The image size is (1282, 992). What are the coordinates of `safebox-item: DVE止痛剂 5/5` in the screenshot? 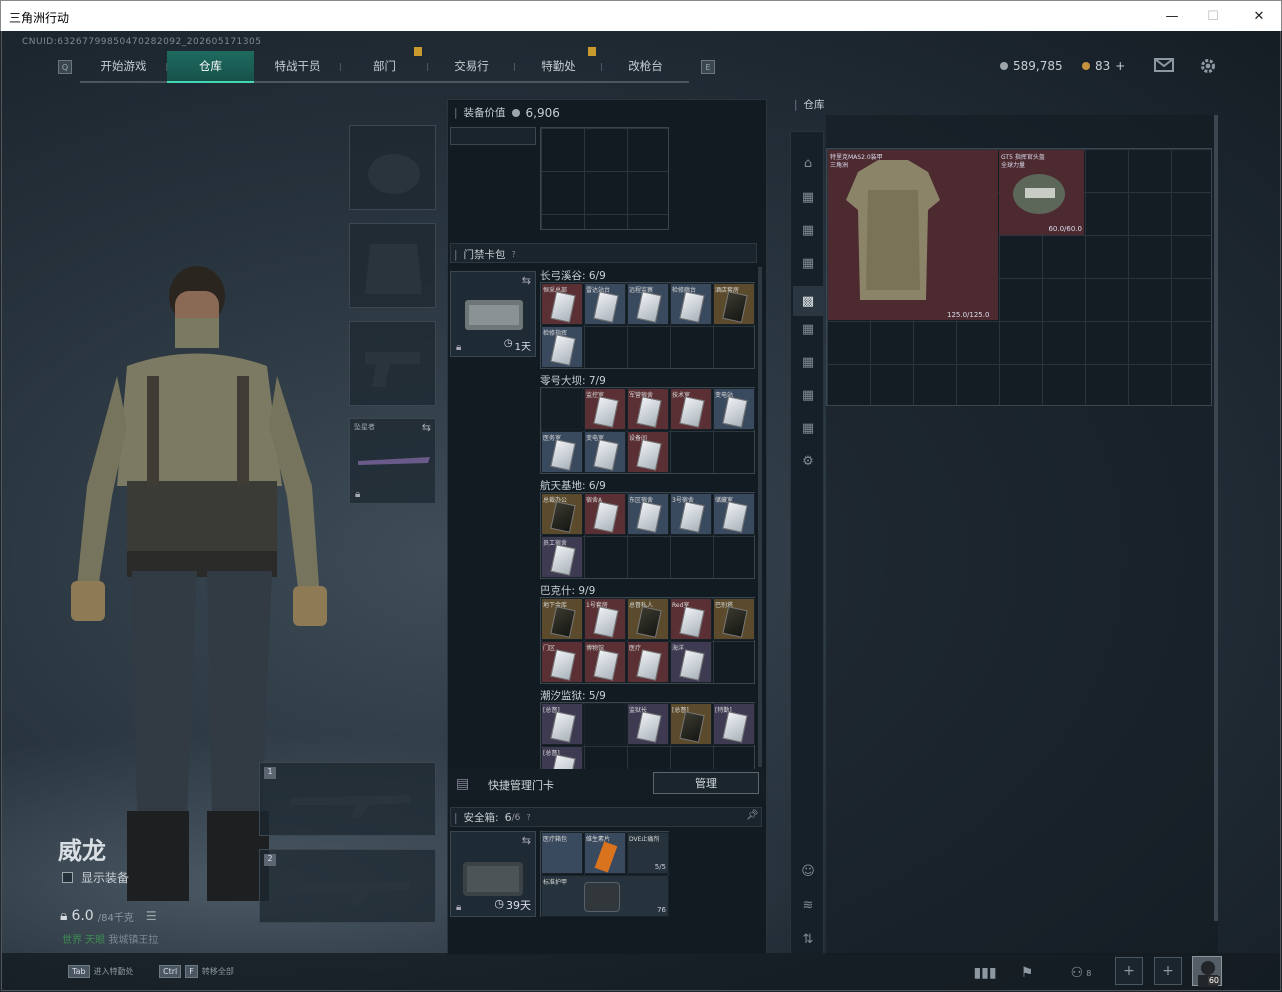 It's located at (648, 853).